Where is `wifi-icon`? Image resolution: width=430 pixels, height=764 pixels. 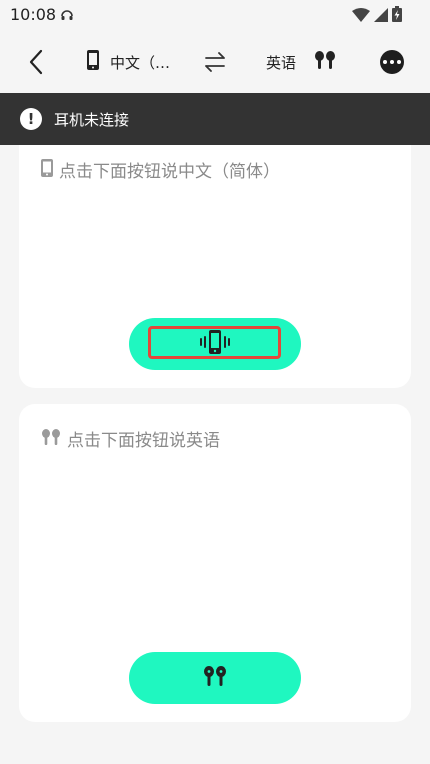
wifi-icon is located at coordinates (361, 16).